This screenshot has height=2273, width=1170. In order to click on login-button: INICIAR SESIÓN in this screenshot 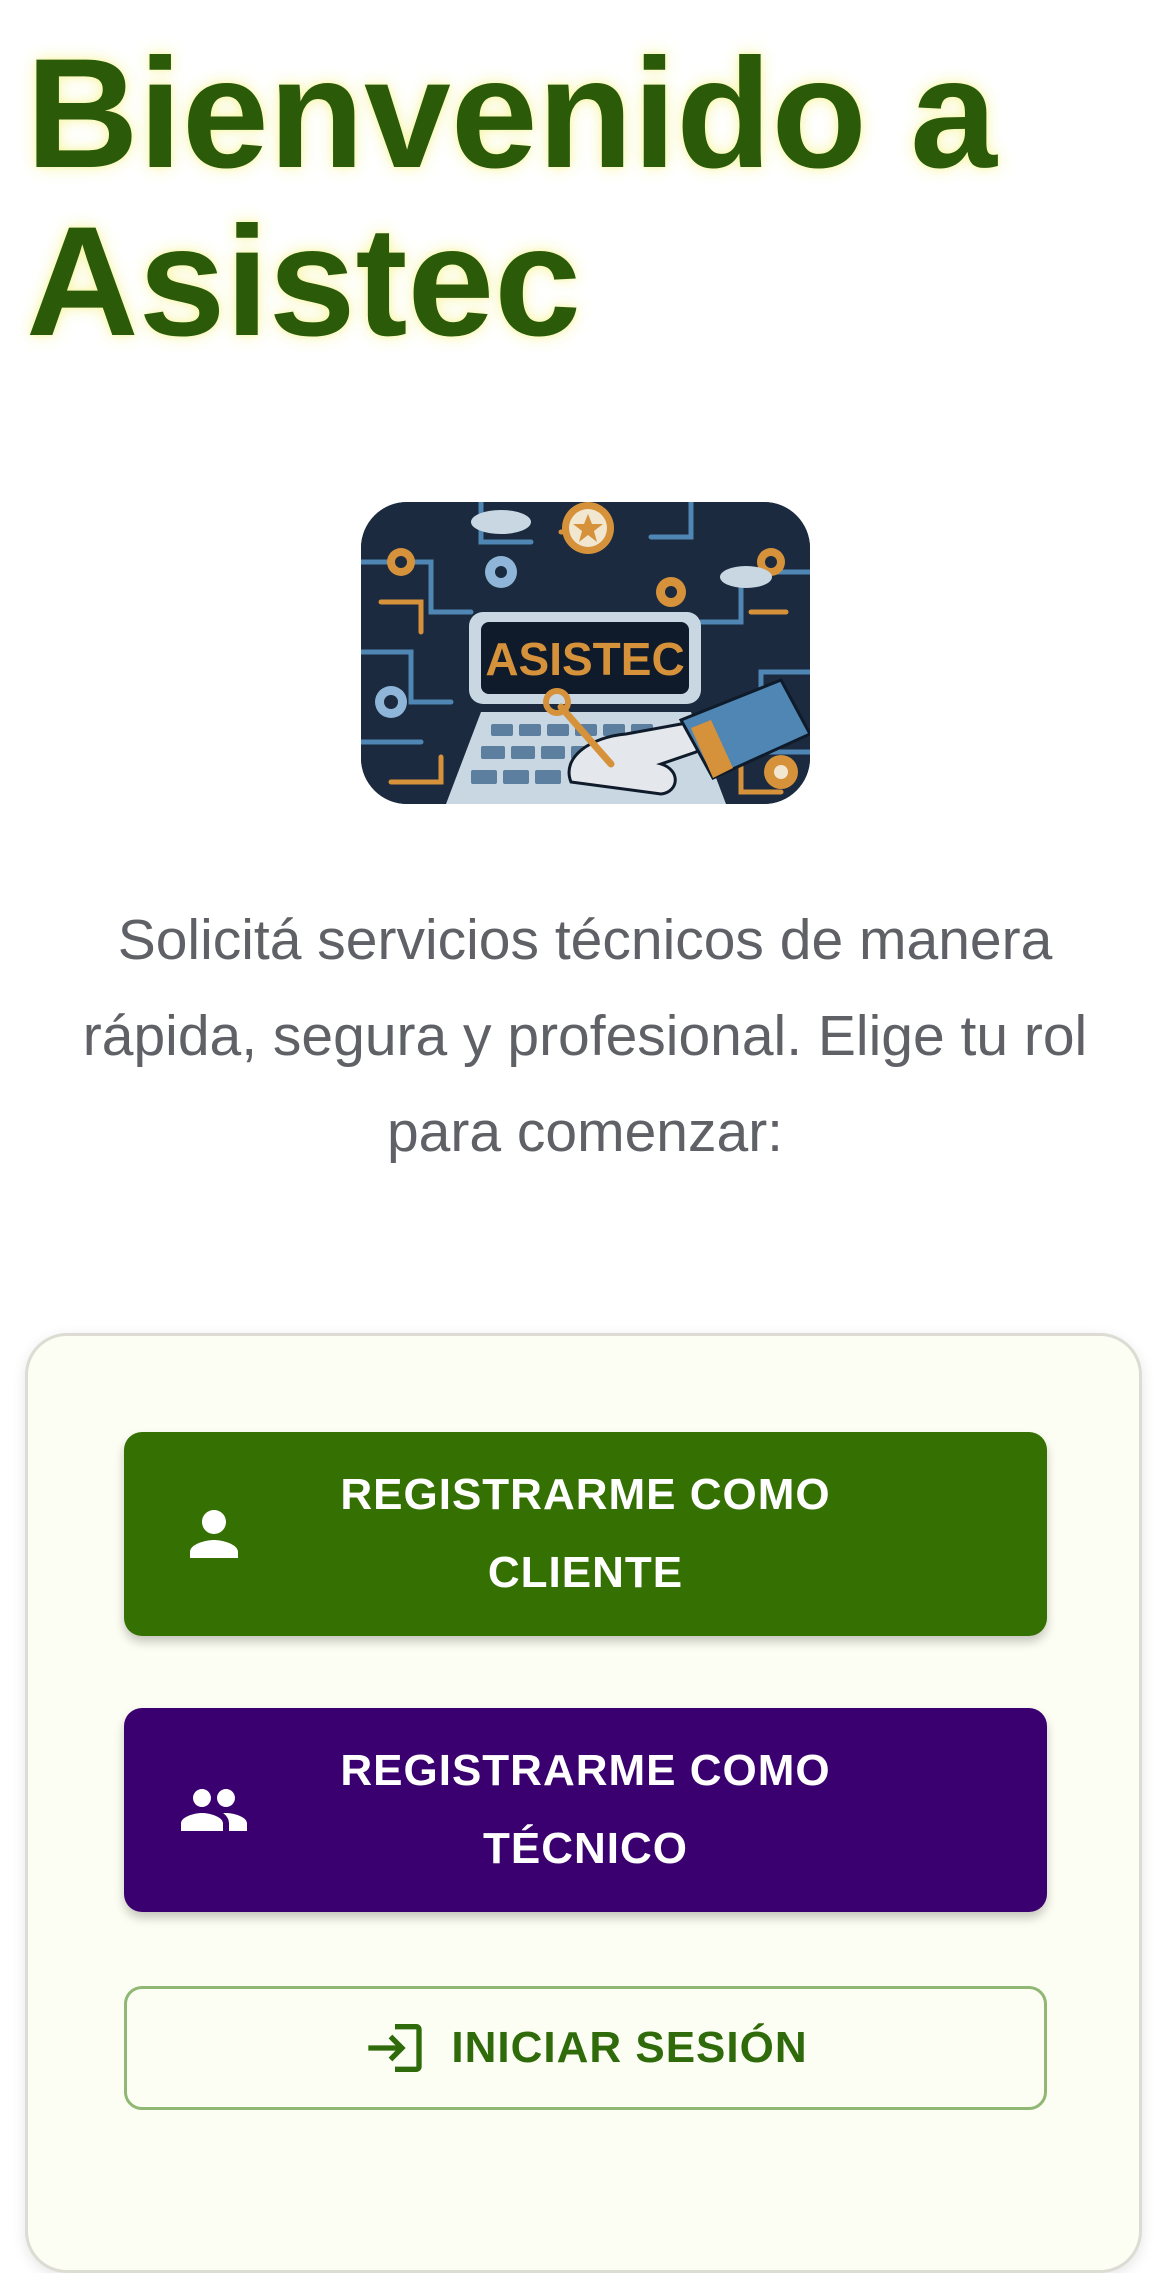, I will do `click(585, 2048)`.